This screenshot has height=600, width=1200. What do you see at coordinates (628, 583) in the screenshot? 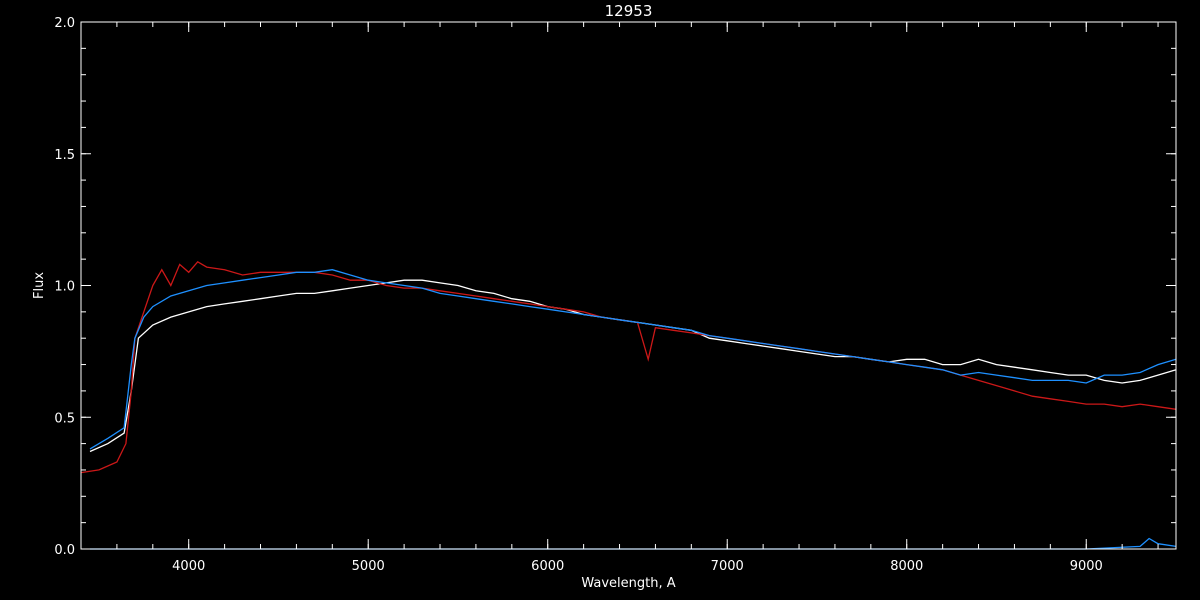
I see `x-axis-label: Wavelength, A` at bounding box center [628, 583].